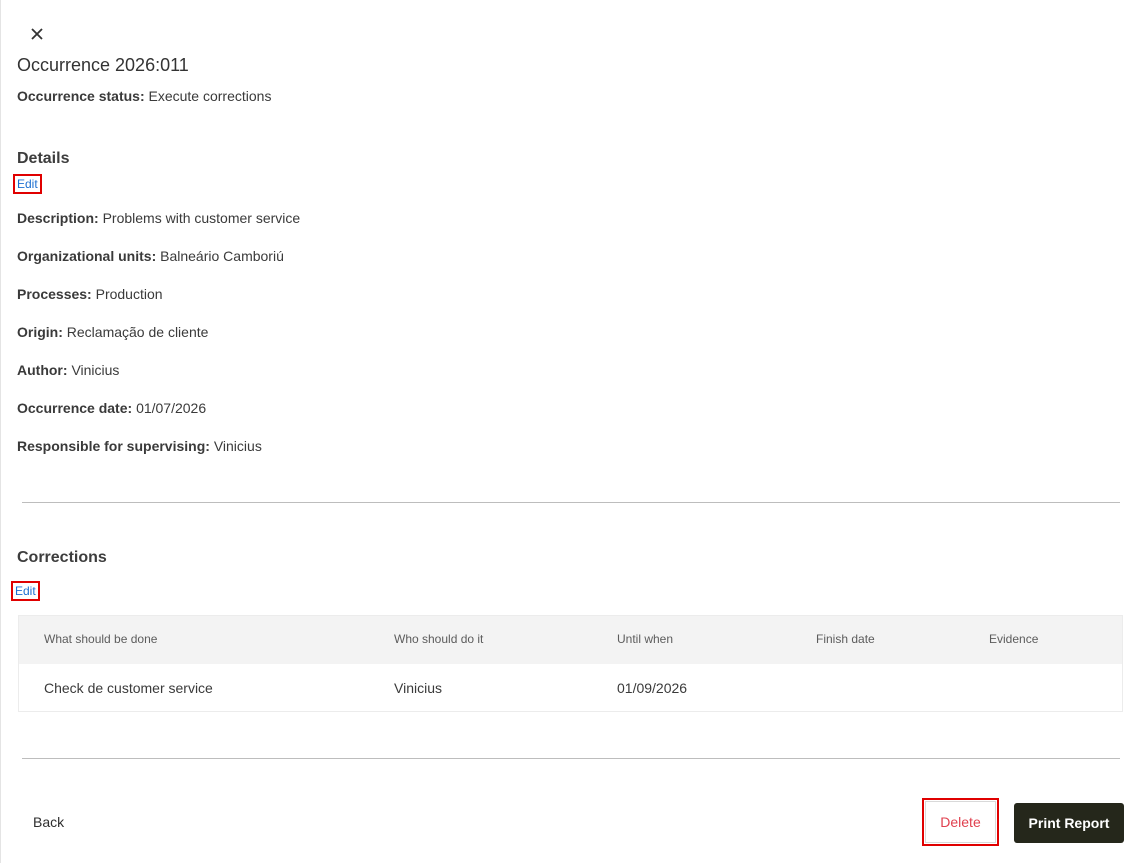 The width and height of the screenshot is (1139, 863). Describe the element at coordinates (171, 408) in the screenshot. I see `field-value: 01/07/2026` at that location.